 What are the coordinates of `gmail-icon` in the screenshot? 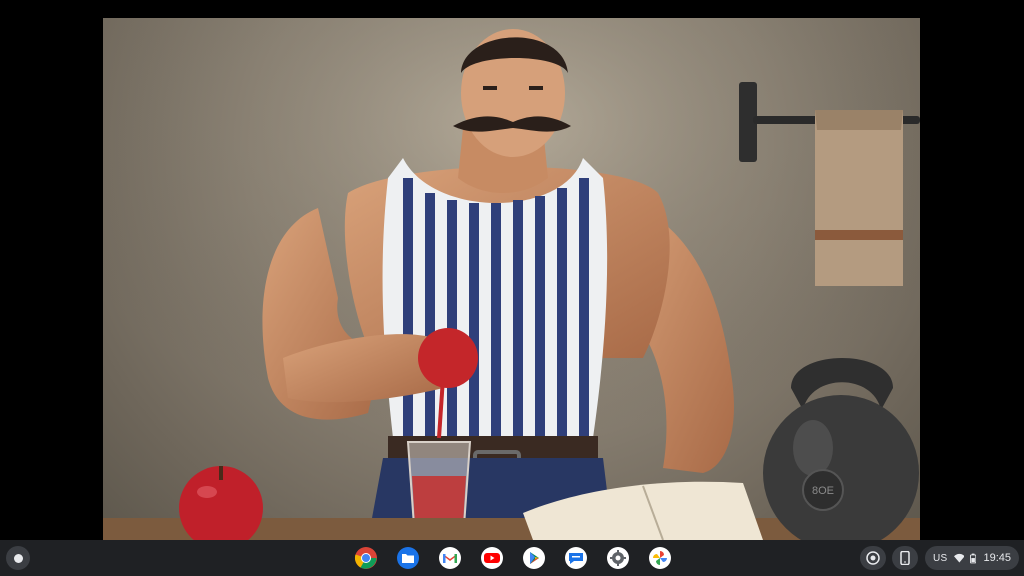 It's located at (450, 558).